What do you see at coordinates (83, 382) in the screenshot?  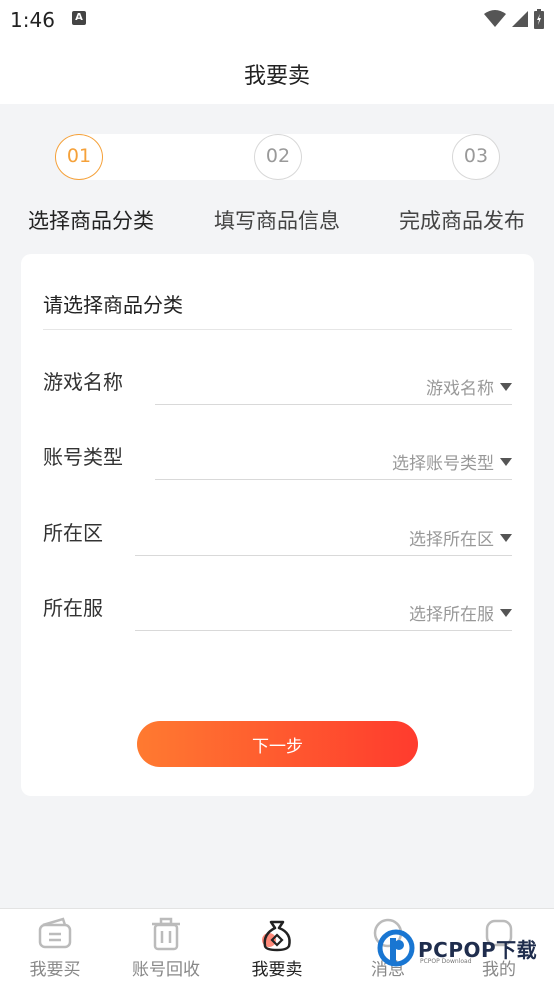 I see `game-name-label: 游戏名称` at bounding box center [83, 382].